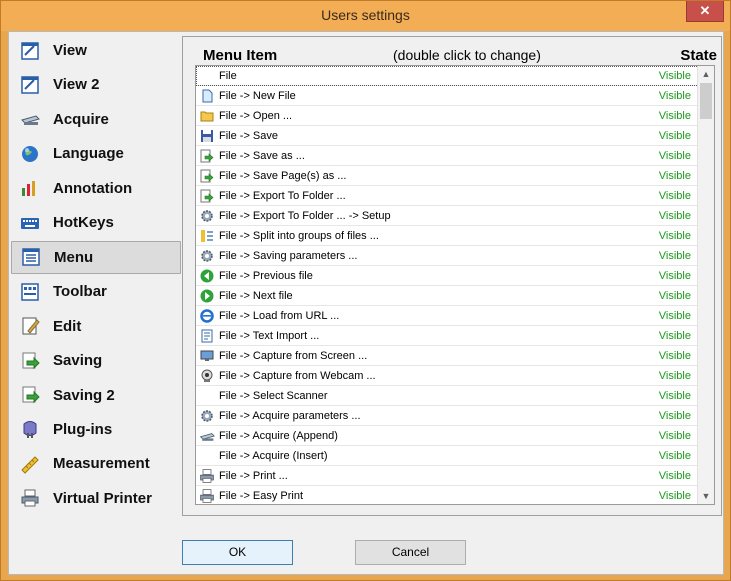 Image resolution: width=731 pixels, height=581 pixels. I want to click on nav-item-measurement: Measurement, so click(96, 463).